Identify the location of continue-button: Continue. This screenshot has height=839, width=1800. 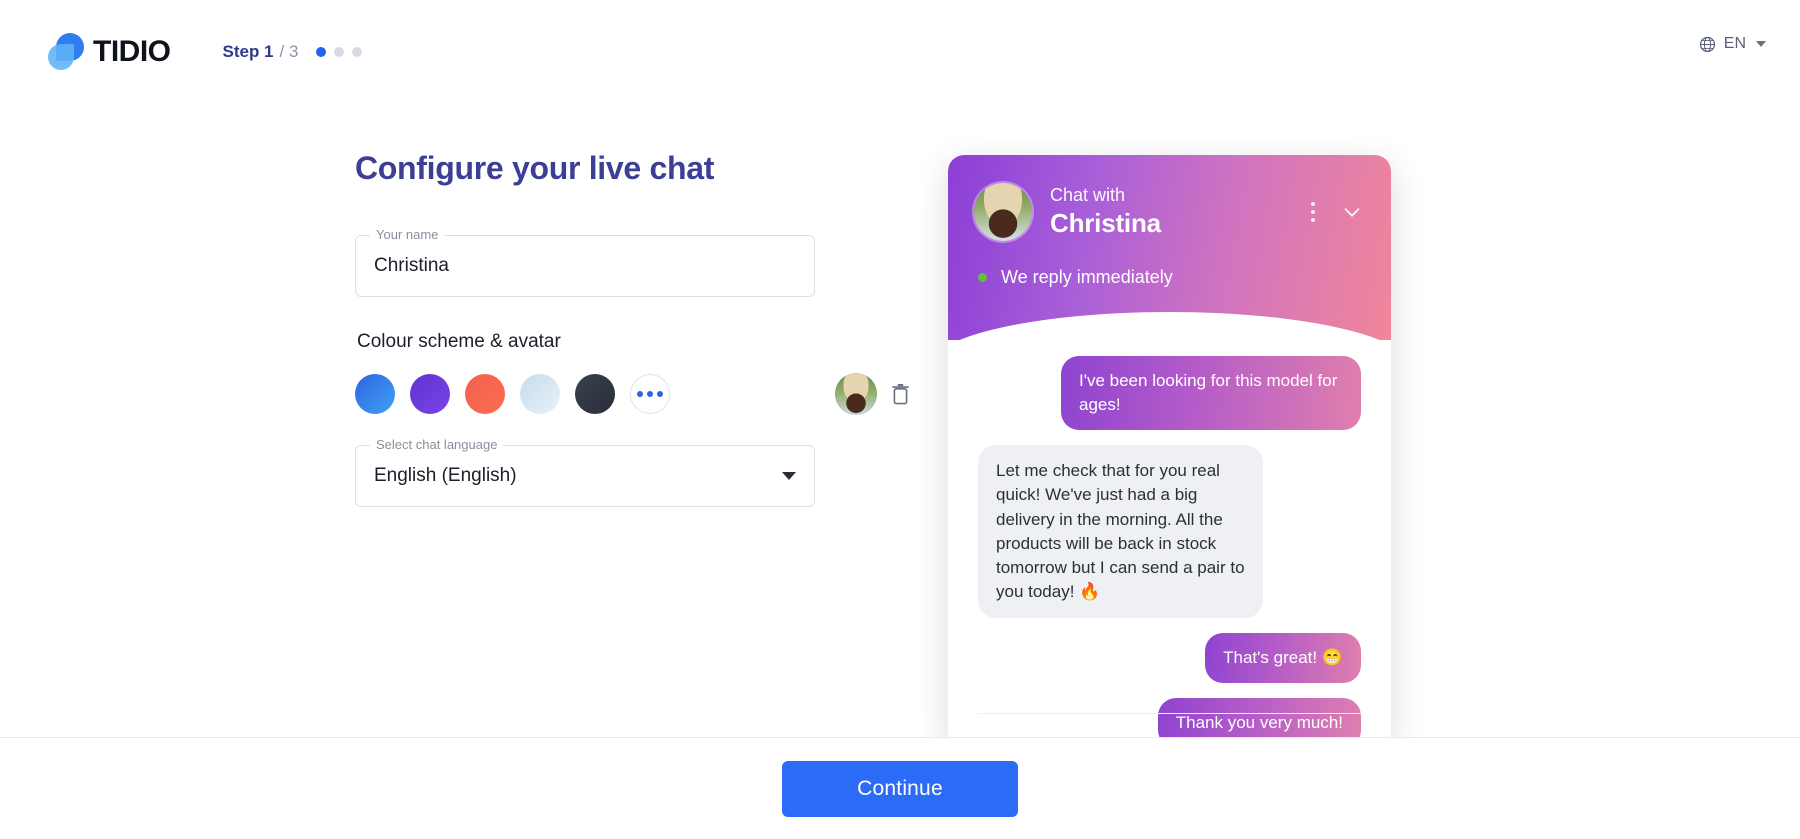
(900, 788).